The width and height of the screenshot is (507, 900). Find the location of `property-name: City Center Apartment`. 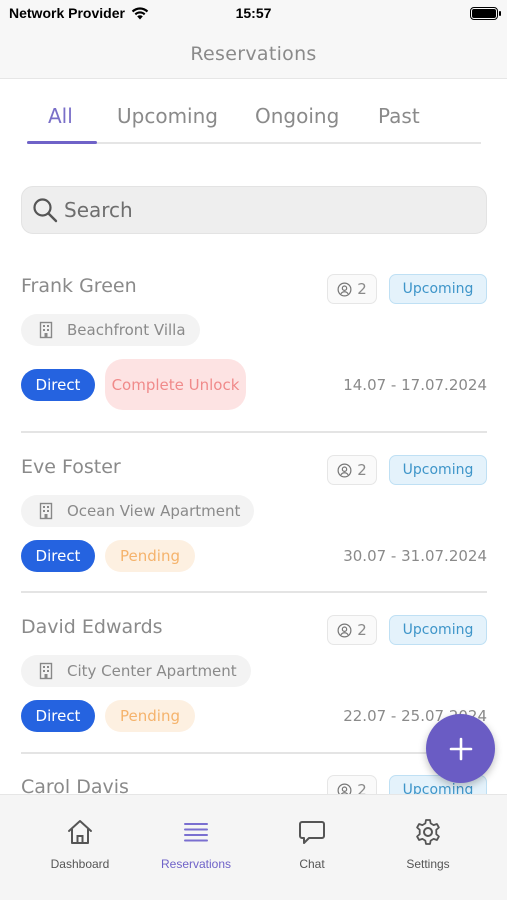

property-name: City Center Apartment is located at coordinates (152, 671).